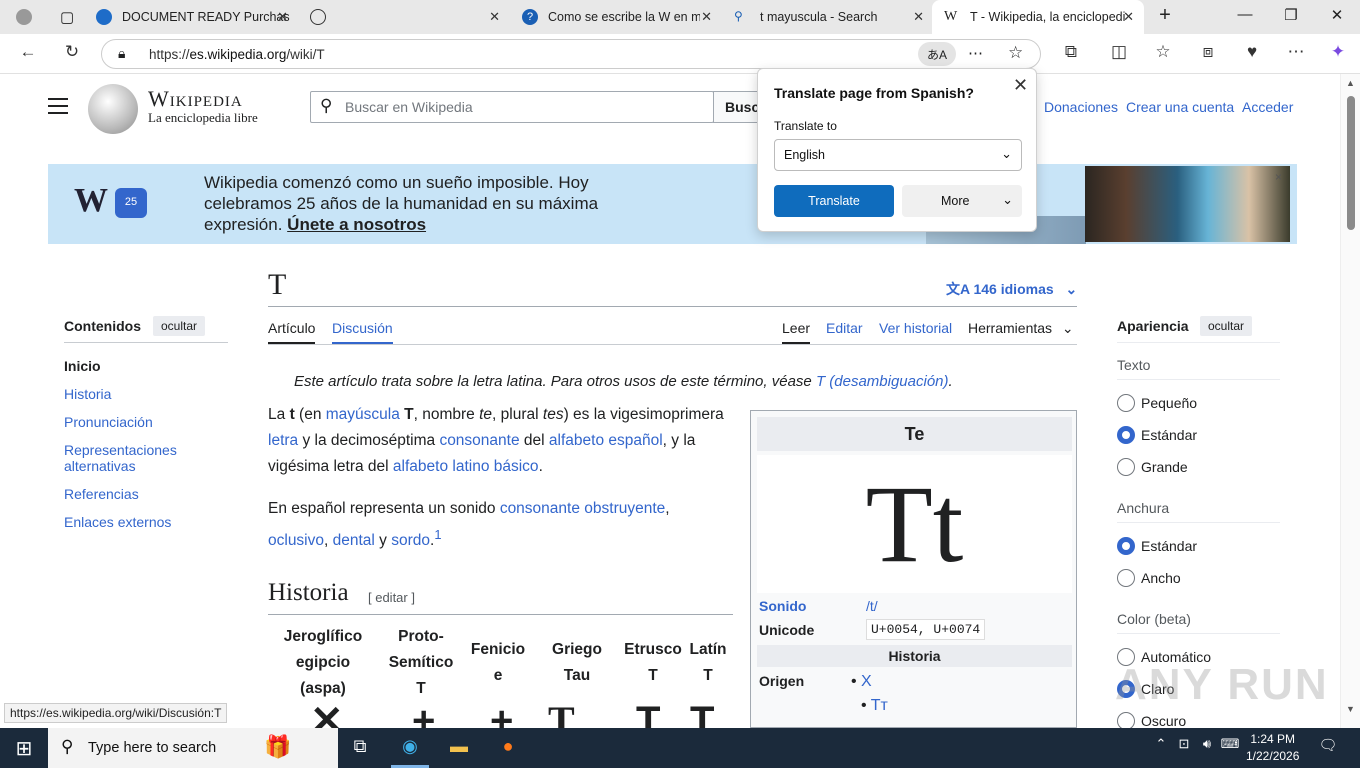 The image size is (1360, 768). Describe the element at coordinates (1267, 107) in the screenshot. I see `login-link: Acceder` at that location.